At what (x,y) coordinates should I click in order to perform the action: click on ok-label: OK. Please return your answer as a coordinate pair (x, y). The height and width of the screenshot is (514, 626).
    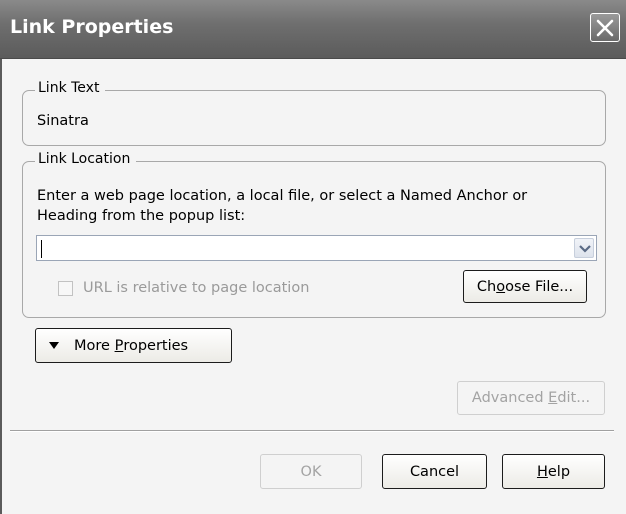
    Looking at the image, I should click on (311, 471).